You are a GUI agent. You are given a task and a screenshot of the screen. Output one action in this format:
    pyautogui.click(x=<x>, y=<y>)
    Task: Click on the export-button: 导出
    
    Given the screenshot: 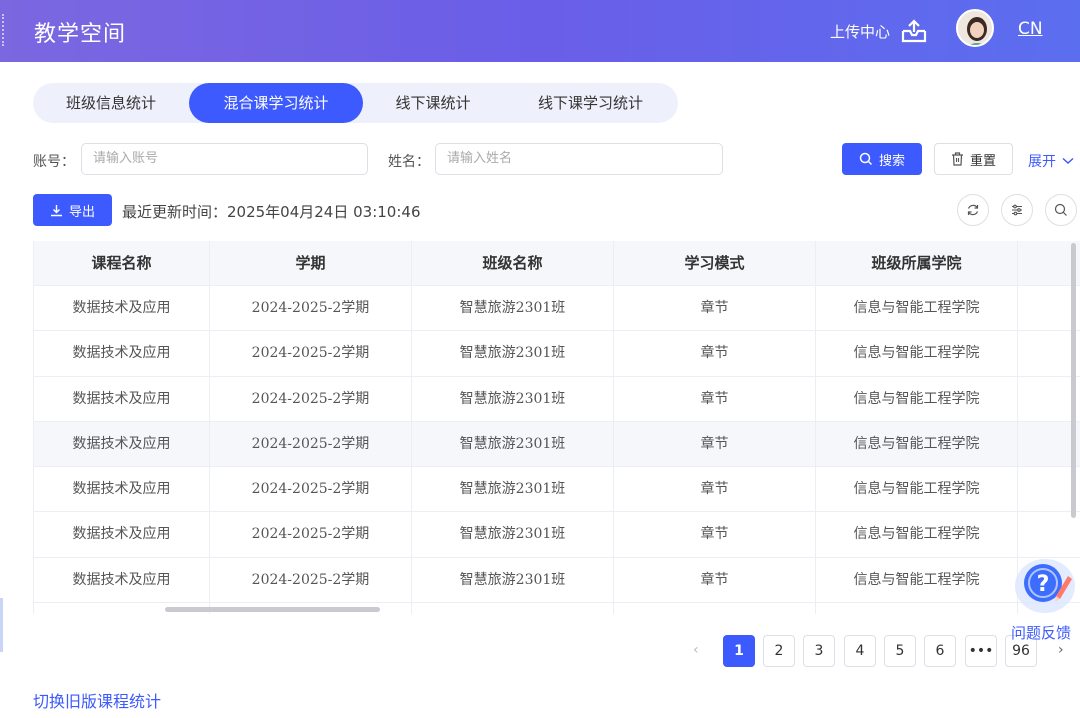 What is the action you would take?
    pyautogui.click(x=72, y=210)
    